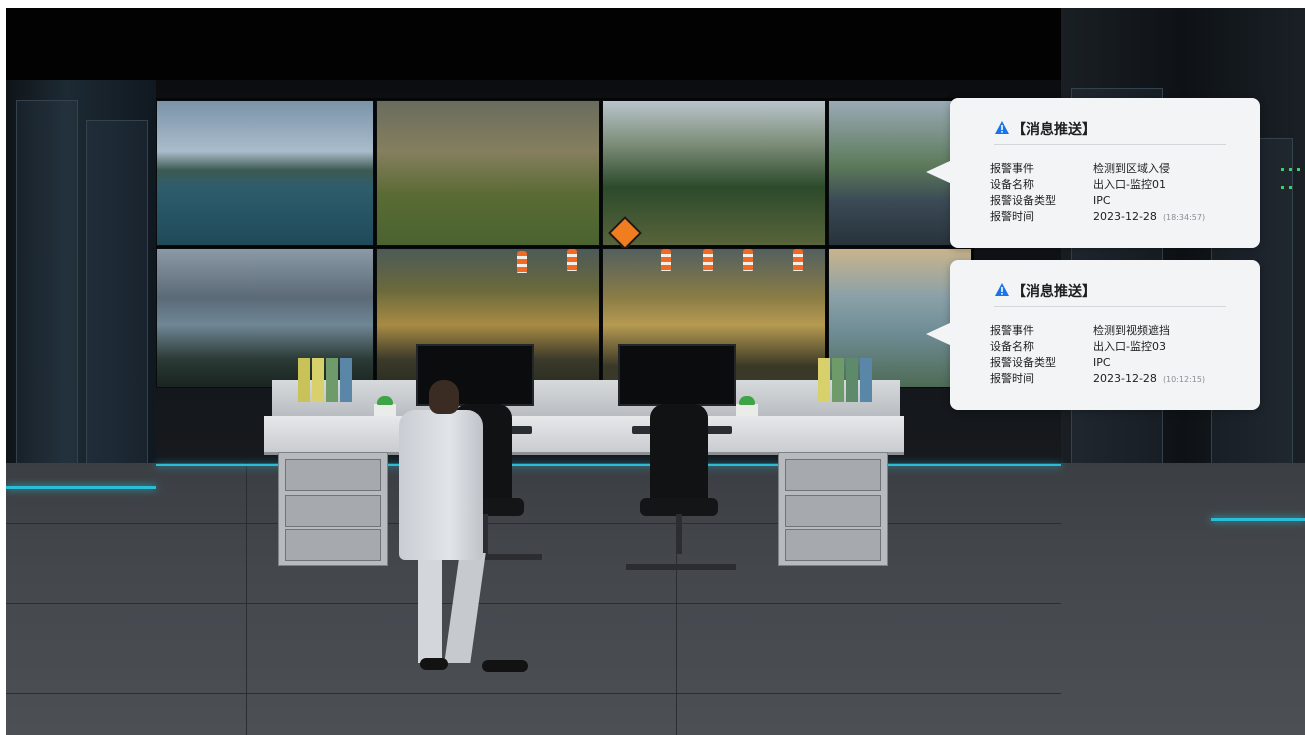 This screenshot has width=1305, height=735. I want to click on alert-field-value: 出入口-监控01, so click(1129, 184).